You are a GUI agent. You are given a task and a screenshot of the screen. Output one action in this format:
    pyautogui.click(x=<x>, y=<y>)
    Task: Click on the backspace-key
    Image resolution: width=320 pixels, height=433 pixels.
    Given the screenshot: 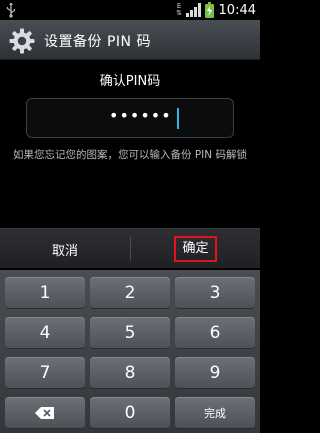 What is the action you would take?
    pyautogui.click(x=45, y=413)
    